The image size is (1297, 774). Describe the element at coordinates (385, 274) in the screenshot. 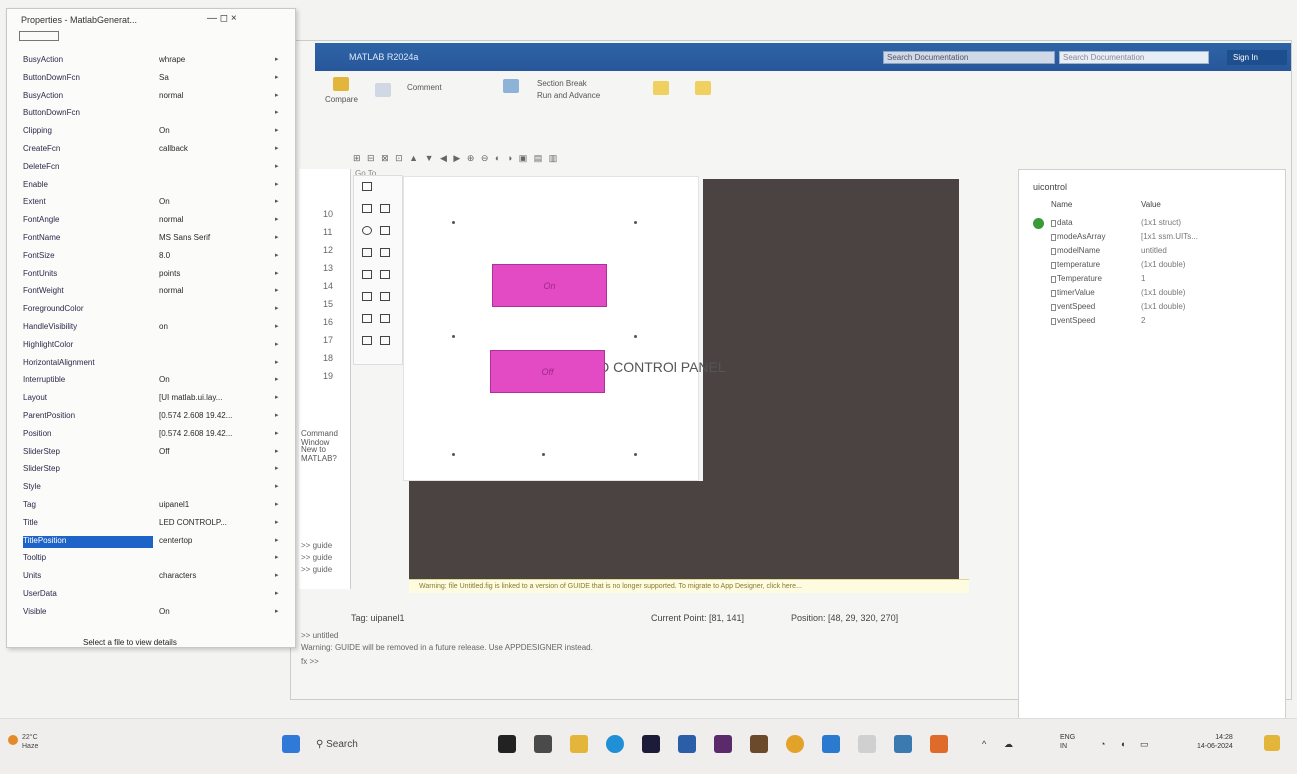

I see `listbox-tool-icon` at that location.